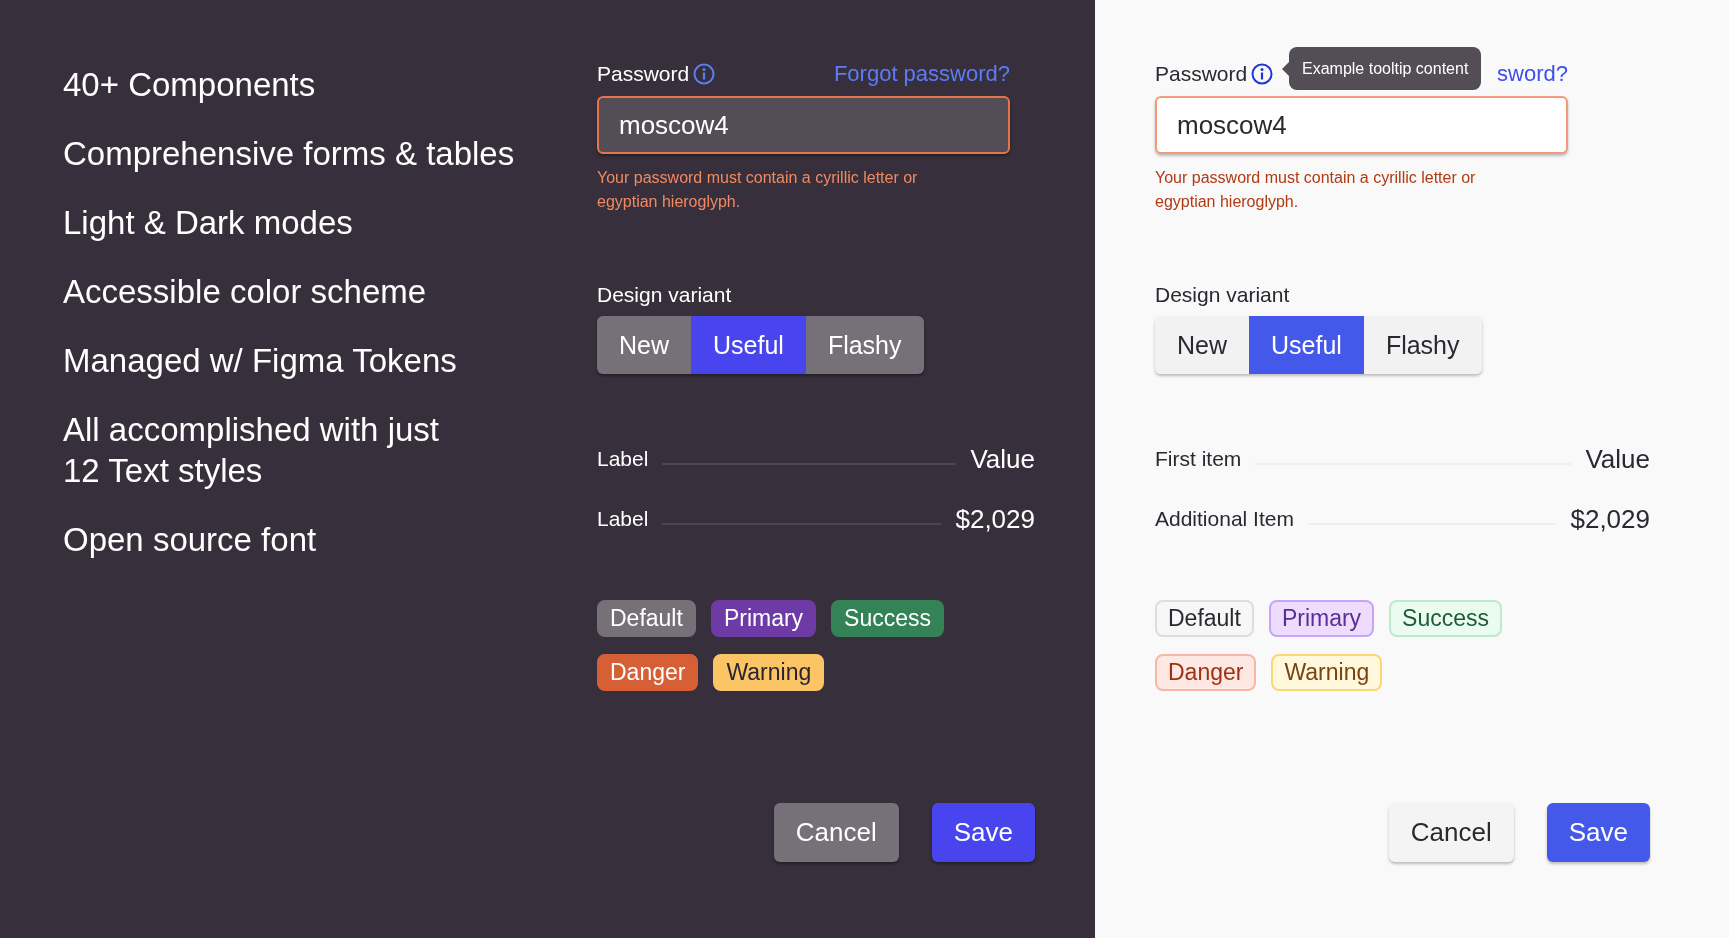 The width and height of the screenshot is (1729, 938). I want to click on feature-text: Open source font, so click(190, 540).